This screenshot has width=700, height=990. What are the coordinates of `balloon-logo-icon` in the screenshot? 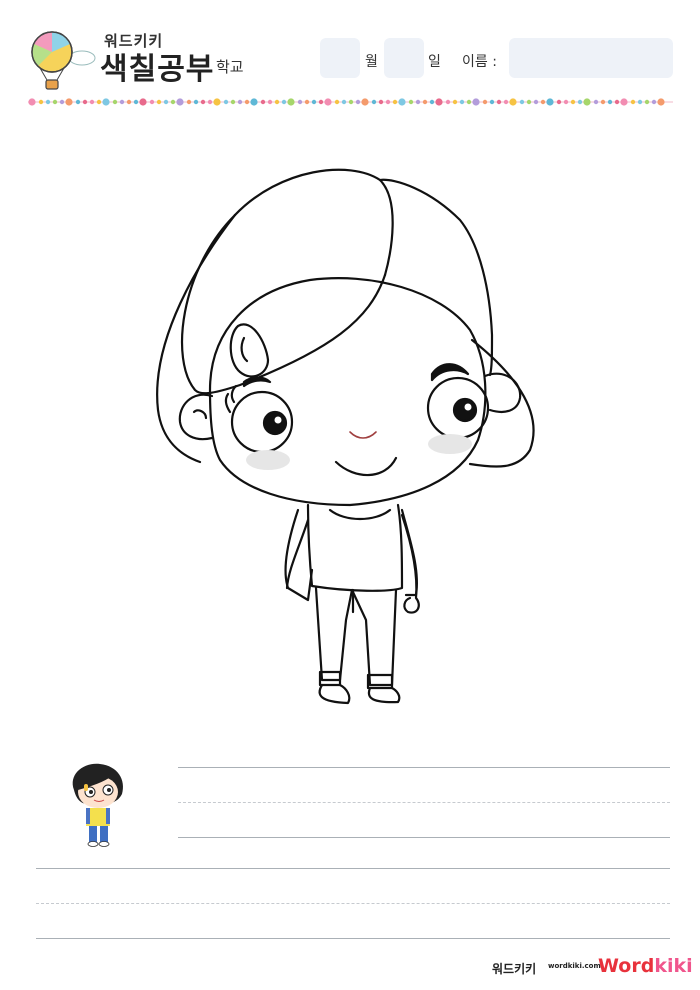 It's located at (63, 60).